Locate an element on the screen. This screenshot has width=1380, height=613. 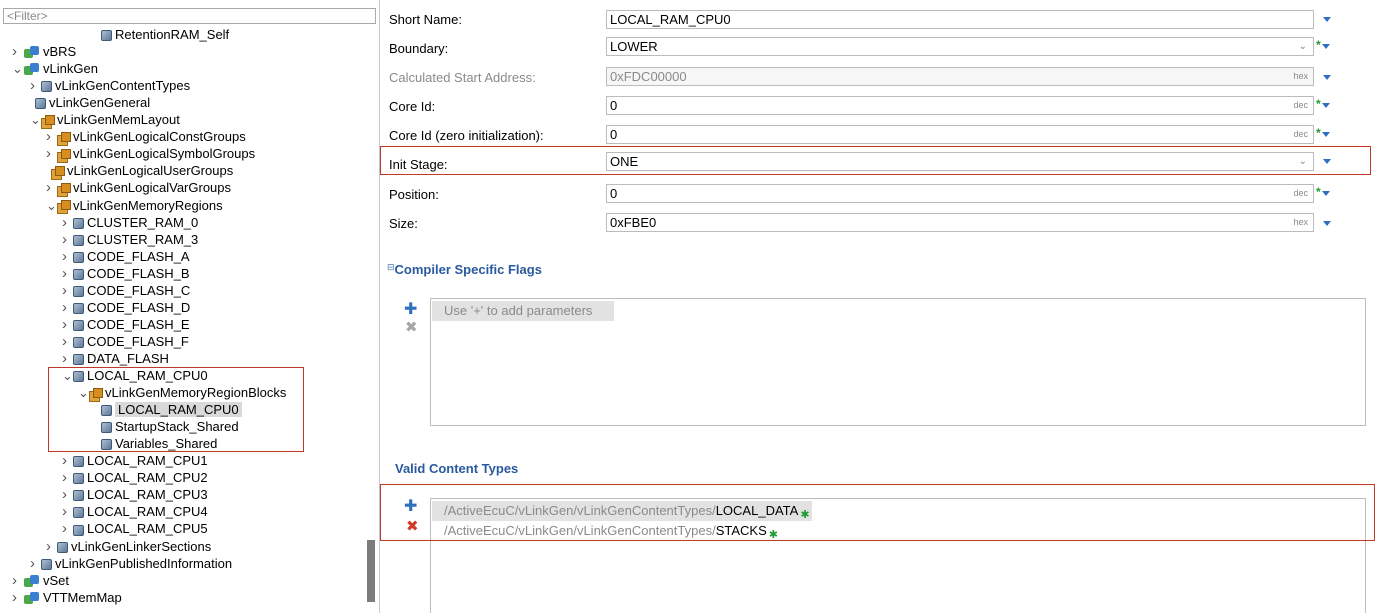
tree-item: RetentionRAM_Self is located at coordinates (162, 34).